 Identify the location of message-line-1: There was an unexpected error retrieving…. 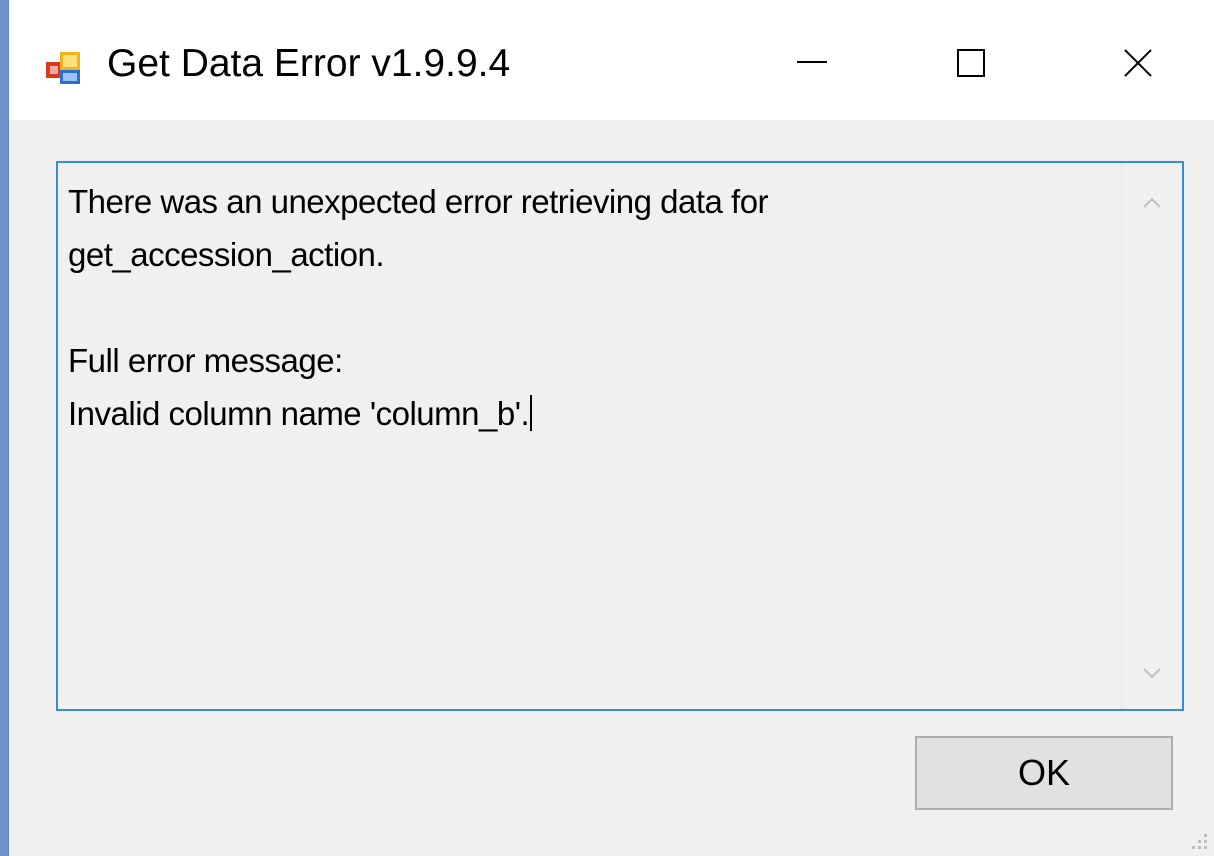
(418, 201).